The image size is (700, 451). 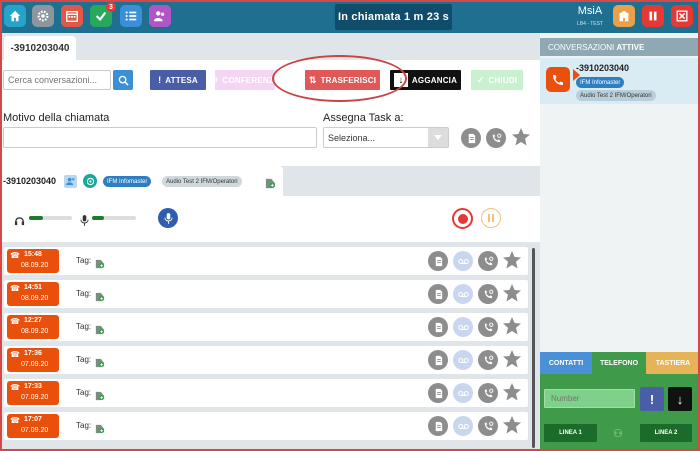 What do you see at coordinates (438, 137) in the screenshot?
I see `chevron-down-icon` at bounding box center [438, 137].